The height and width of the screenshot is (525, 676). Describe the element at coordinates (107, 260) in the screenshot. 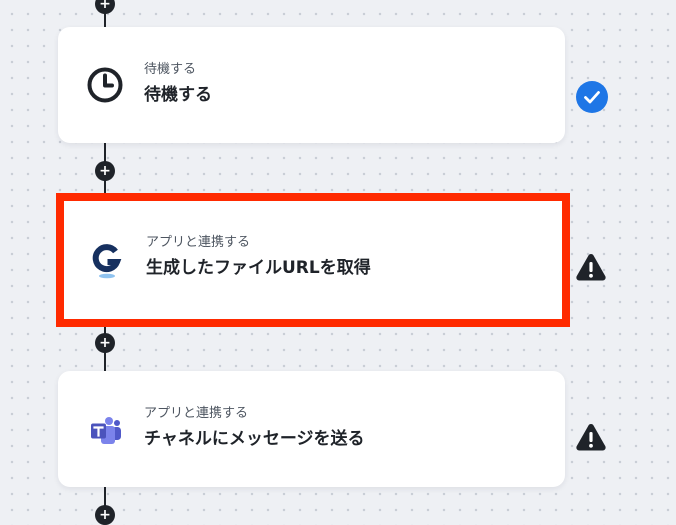

I see `g-app-logo-icon` at that location.